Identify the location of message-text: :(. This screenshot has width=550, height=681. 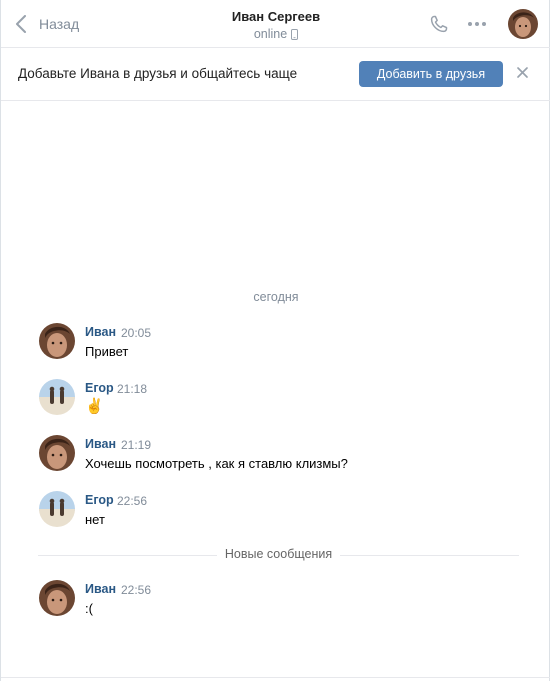
(89, 608).